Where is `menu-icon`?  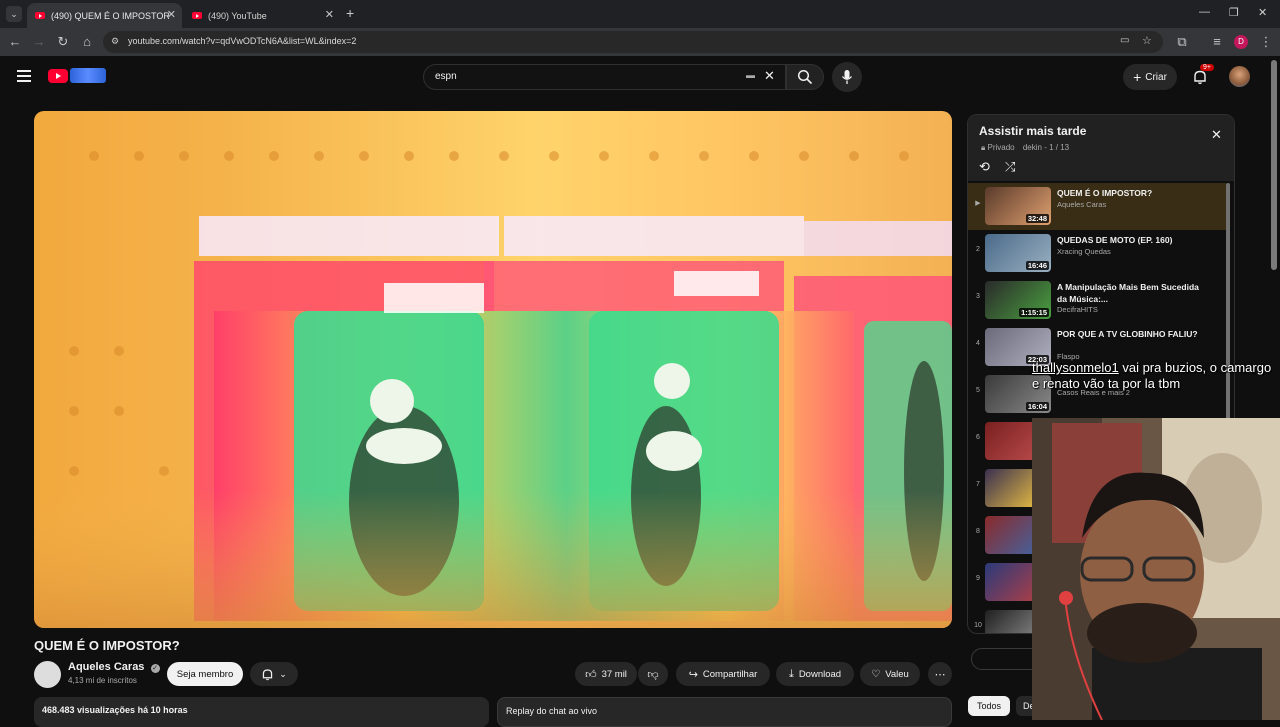
menu-icon is located at coordinates (24, 76).